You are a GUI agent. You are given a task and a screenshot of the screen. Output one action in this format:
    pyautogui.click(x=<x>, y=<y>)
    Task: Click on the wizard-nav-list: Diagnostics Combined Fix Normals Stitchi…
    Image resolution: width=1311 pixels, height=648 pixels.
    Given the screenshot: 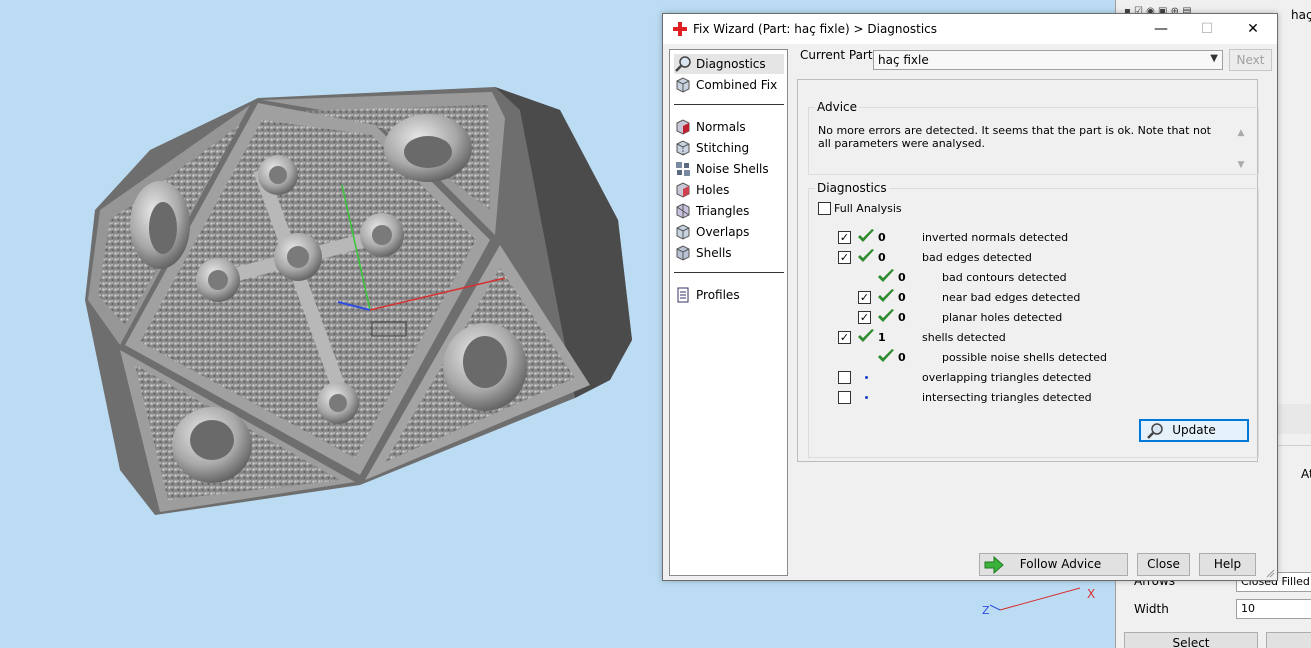 What is the action you would take?
    pyautogui.click(x=728, y=312)
    